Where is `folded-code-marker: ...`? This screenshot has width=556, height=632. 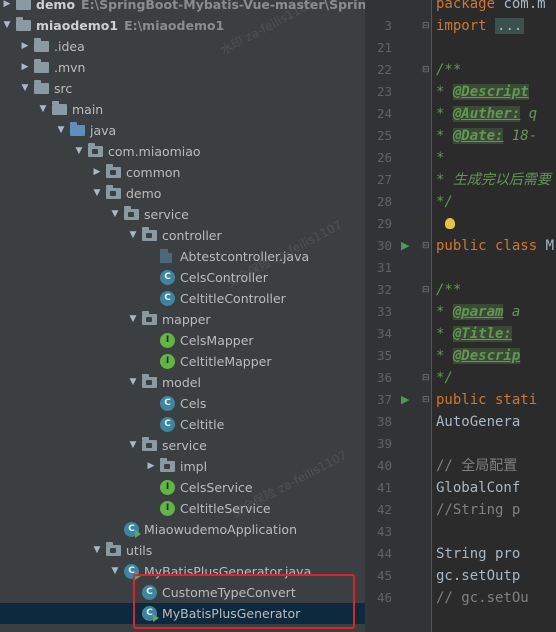 folded-code-marker: ... is located at coordinates (510, 26).